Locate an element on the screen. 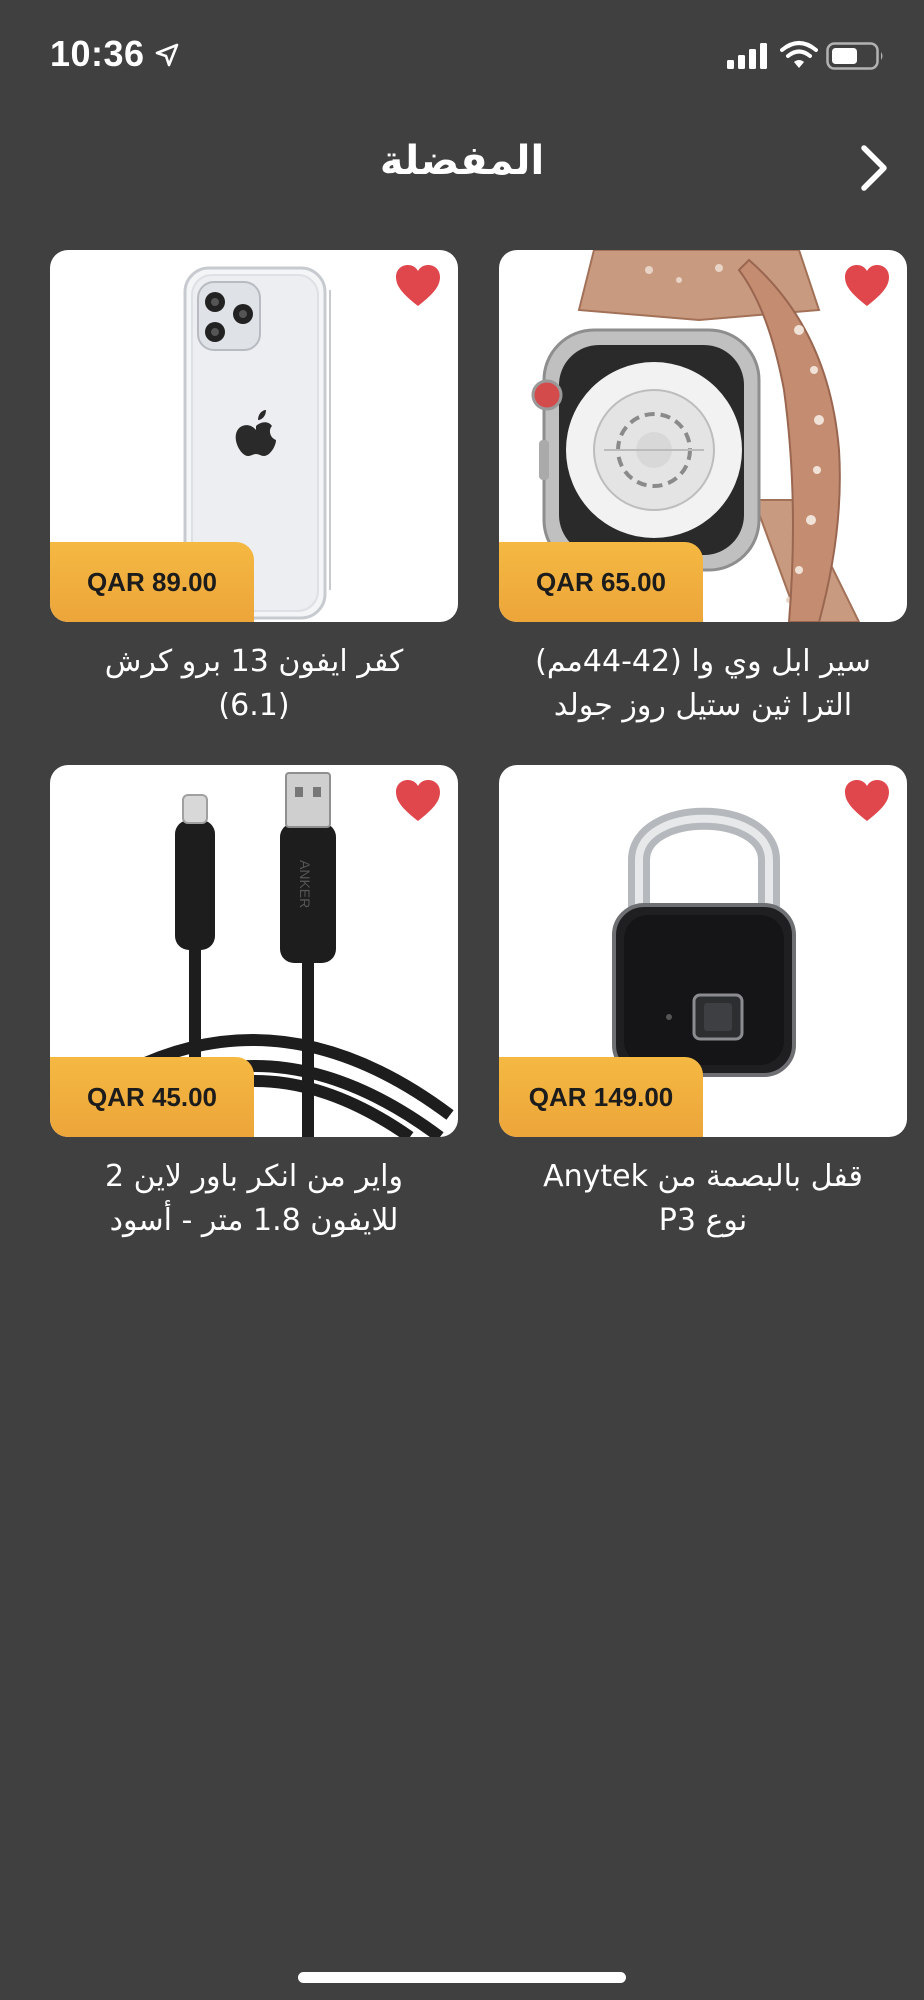  product-card: QAR 89.00 كفر ايفون 13 برو كرش (6.1) is located at coordinates (254, 489).